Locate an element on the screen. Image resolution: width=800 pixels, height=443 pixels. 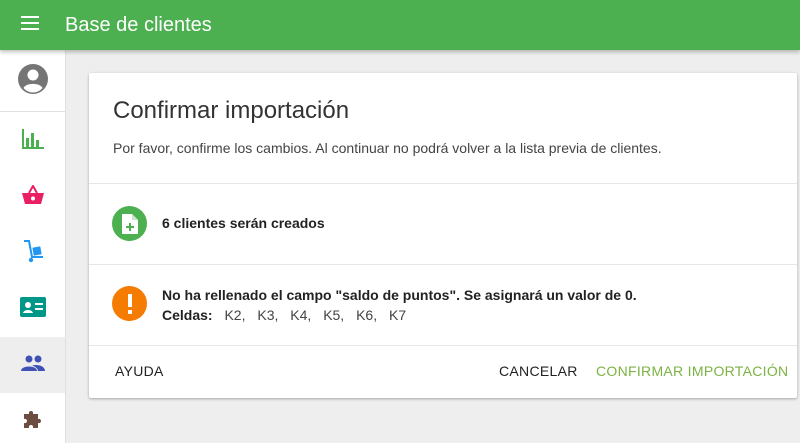
sidebar-item-stats is located at coordinates (32, 141).